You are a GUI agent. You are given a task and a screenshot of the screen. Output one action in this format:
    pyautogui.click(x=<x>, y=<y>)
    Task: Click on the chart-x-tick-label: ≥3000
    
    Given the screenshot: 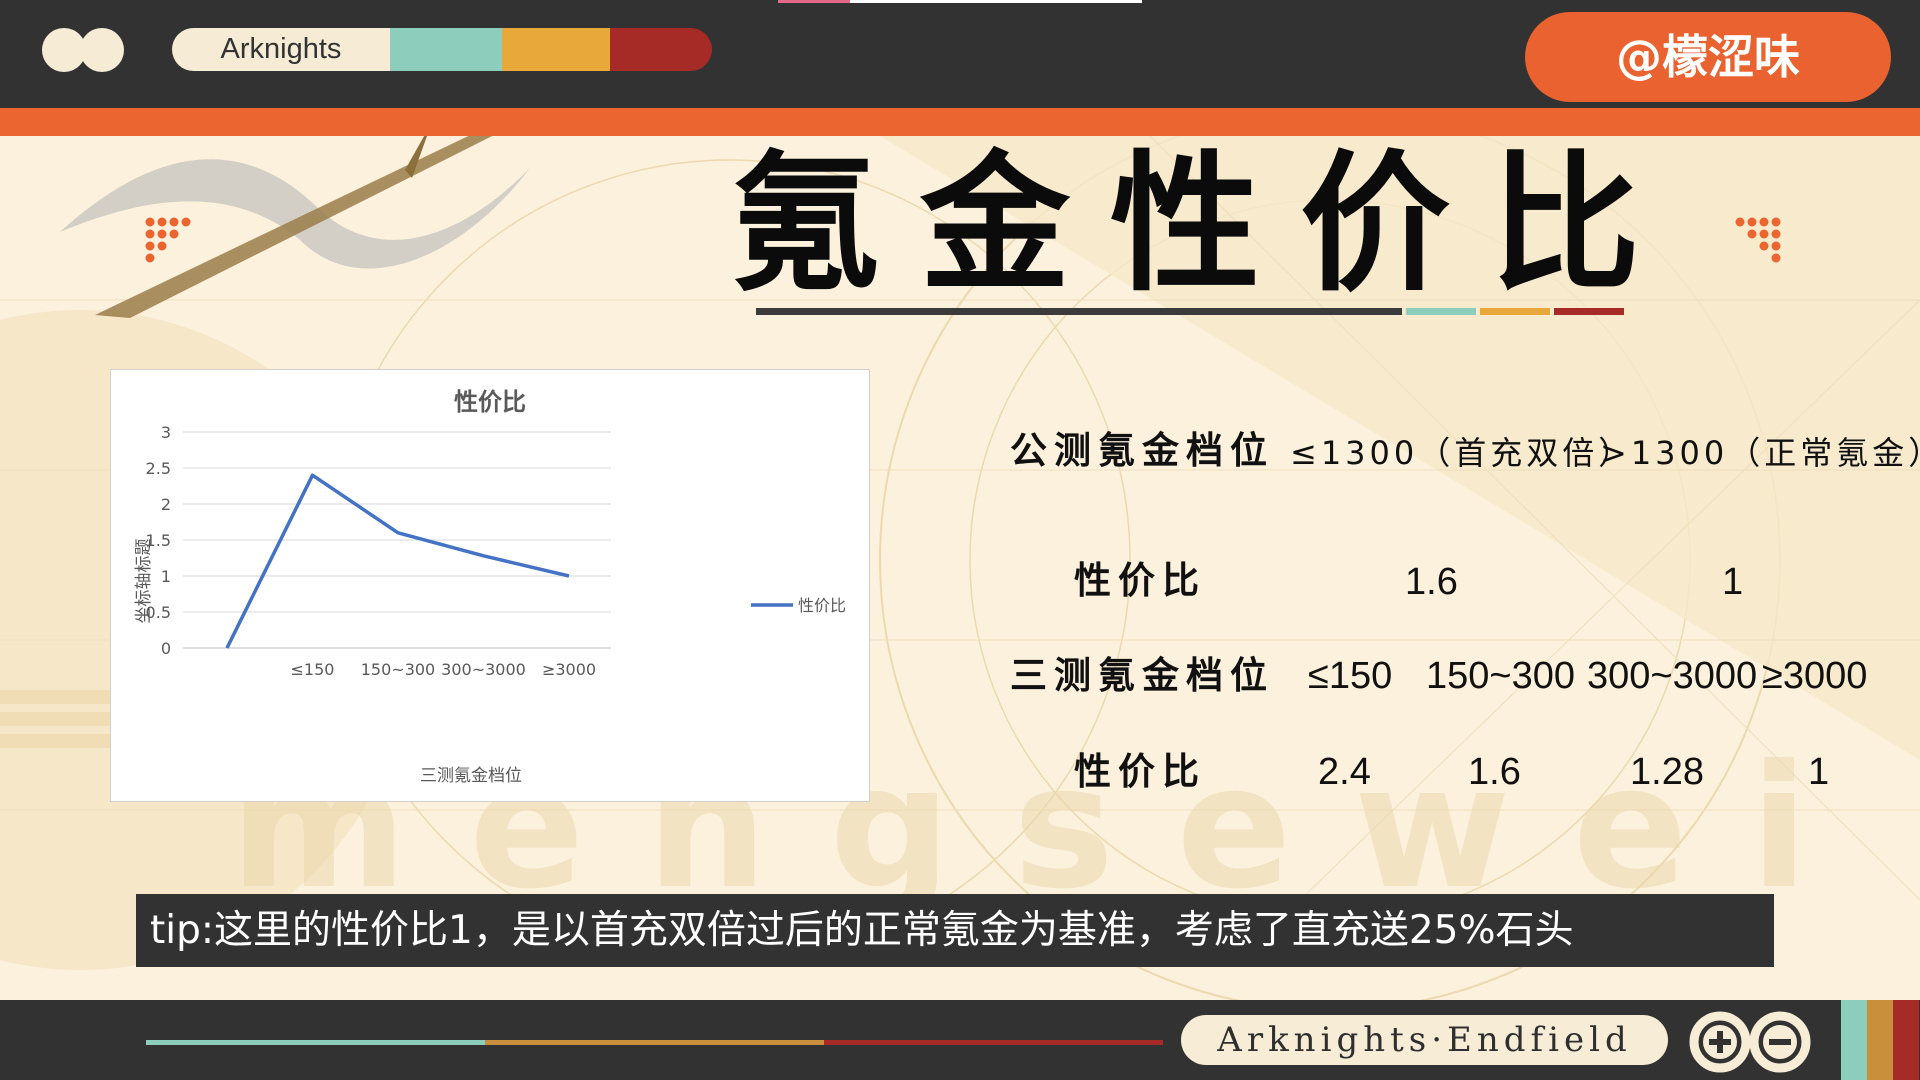 What is the action you would take?
    pyautogui.click(x=569, y=669)
    